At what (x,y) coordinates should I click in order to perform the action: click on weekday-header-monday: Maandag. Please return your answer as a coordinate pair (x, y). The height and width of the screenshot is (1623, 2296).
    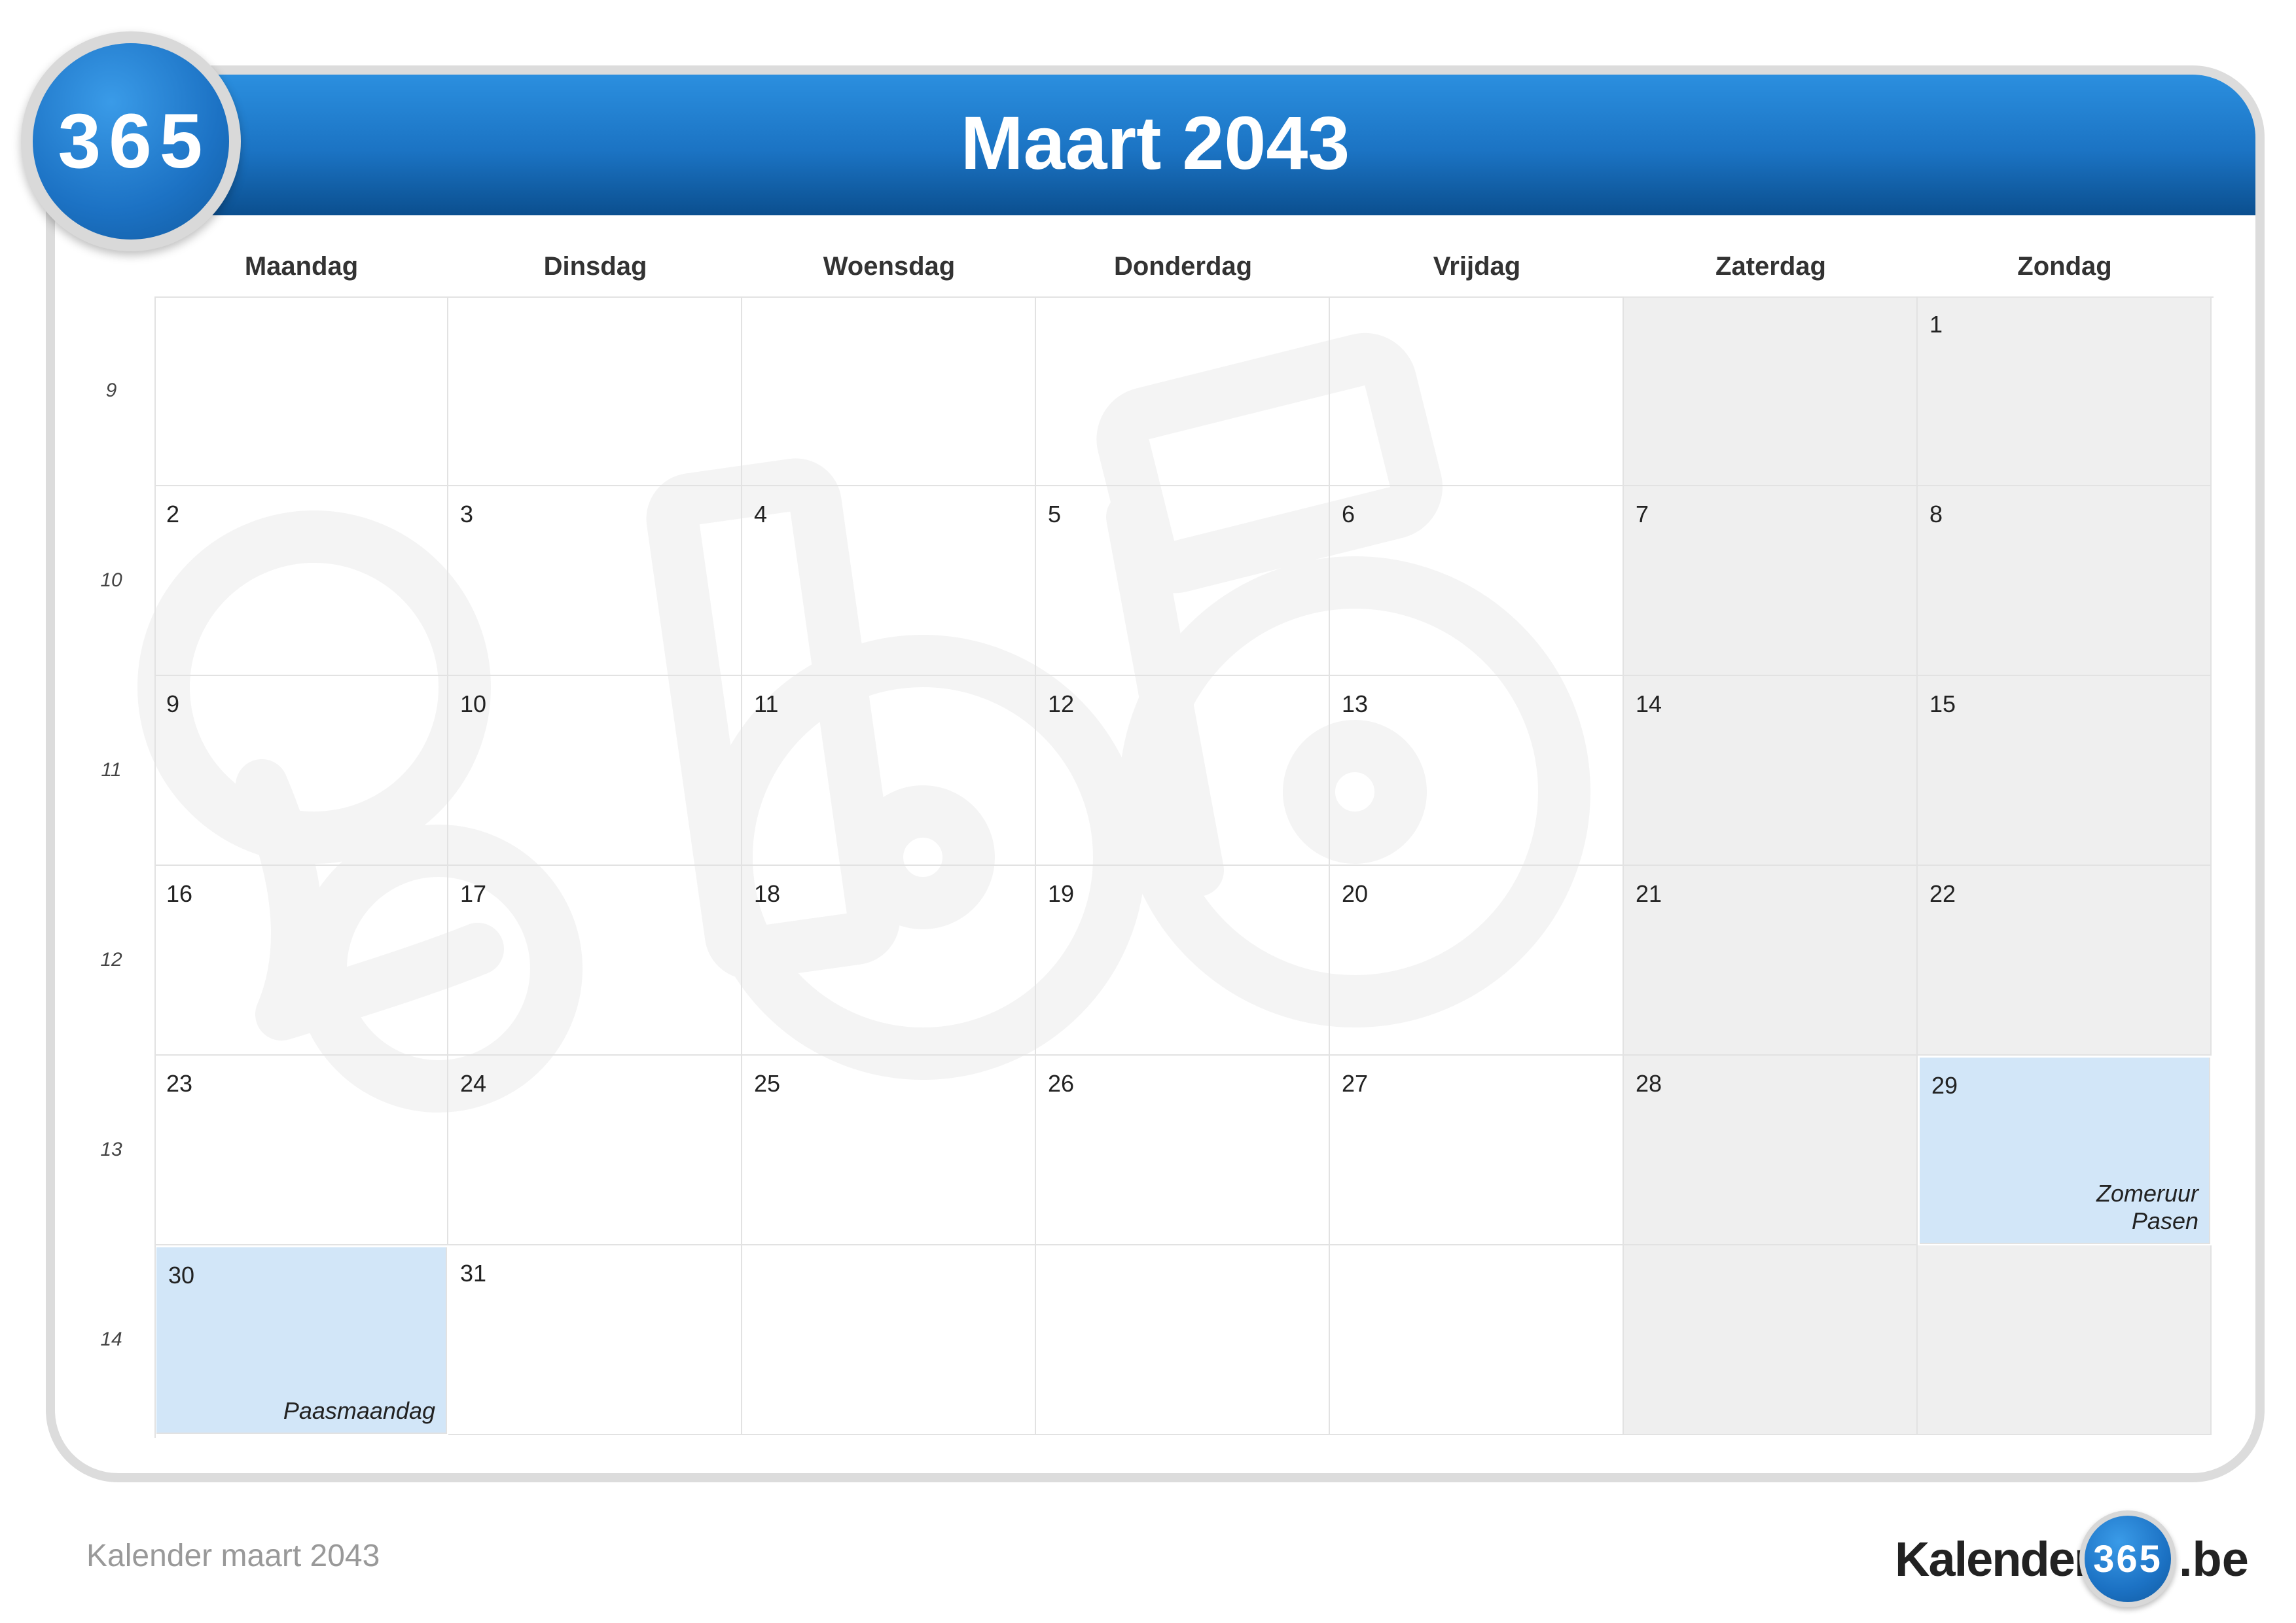
    Looking at the image, I should click on (301, 266).